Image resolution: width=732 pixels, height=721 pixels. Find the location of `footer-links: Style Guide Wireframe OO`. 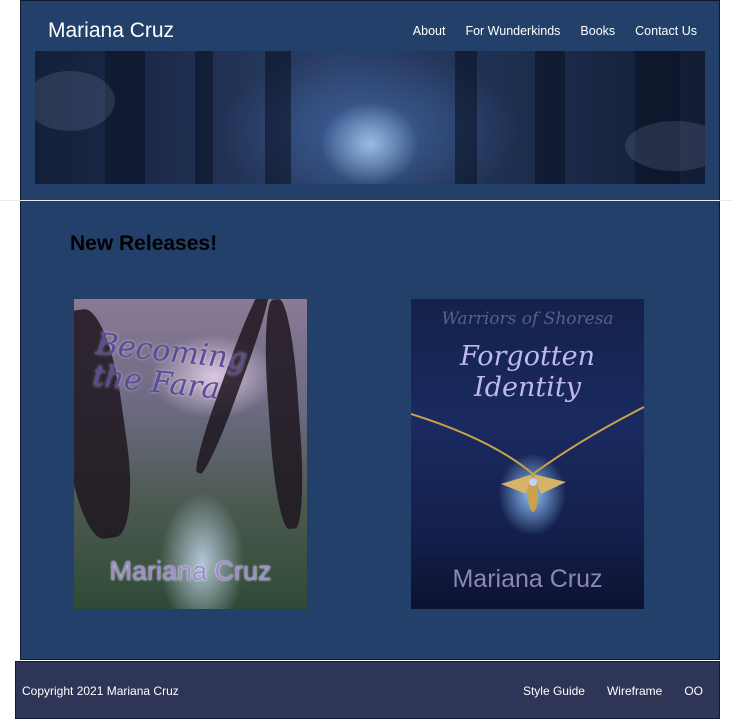

footer-links: Style Guide Wireframe OO is located at coordinates (613, 691).